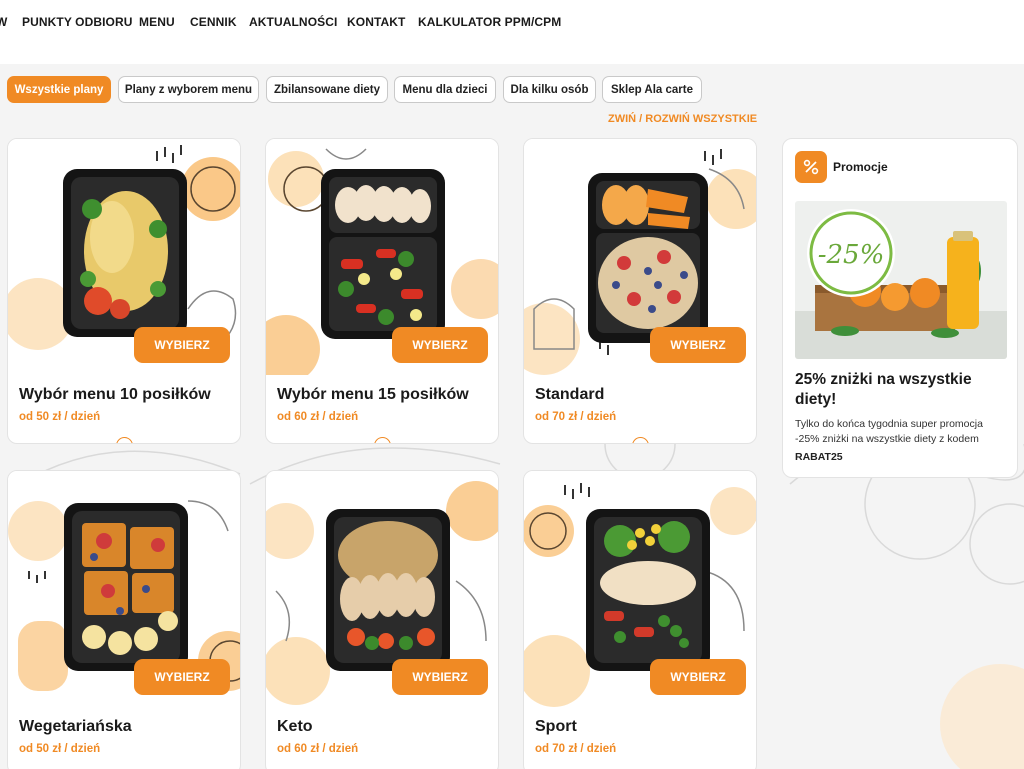 Image resolution: width=1024 pixels, height=769 pixels. I want to click on promo-code: RABAT25, so click(819, 457).